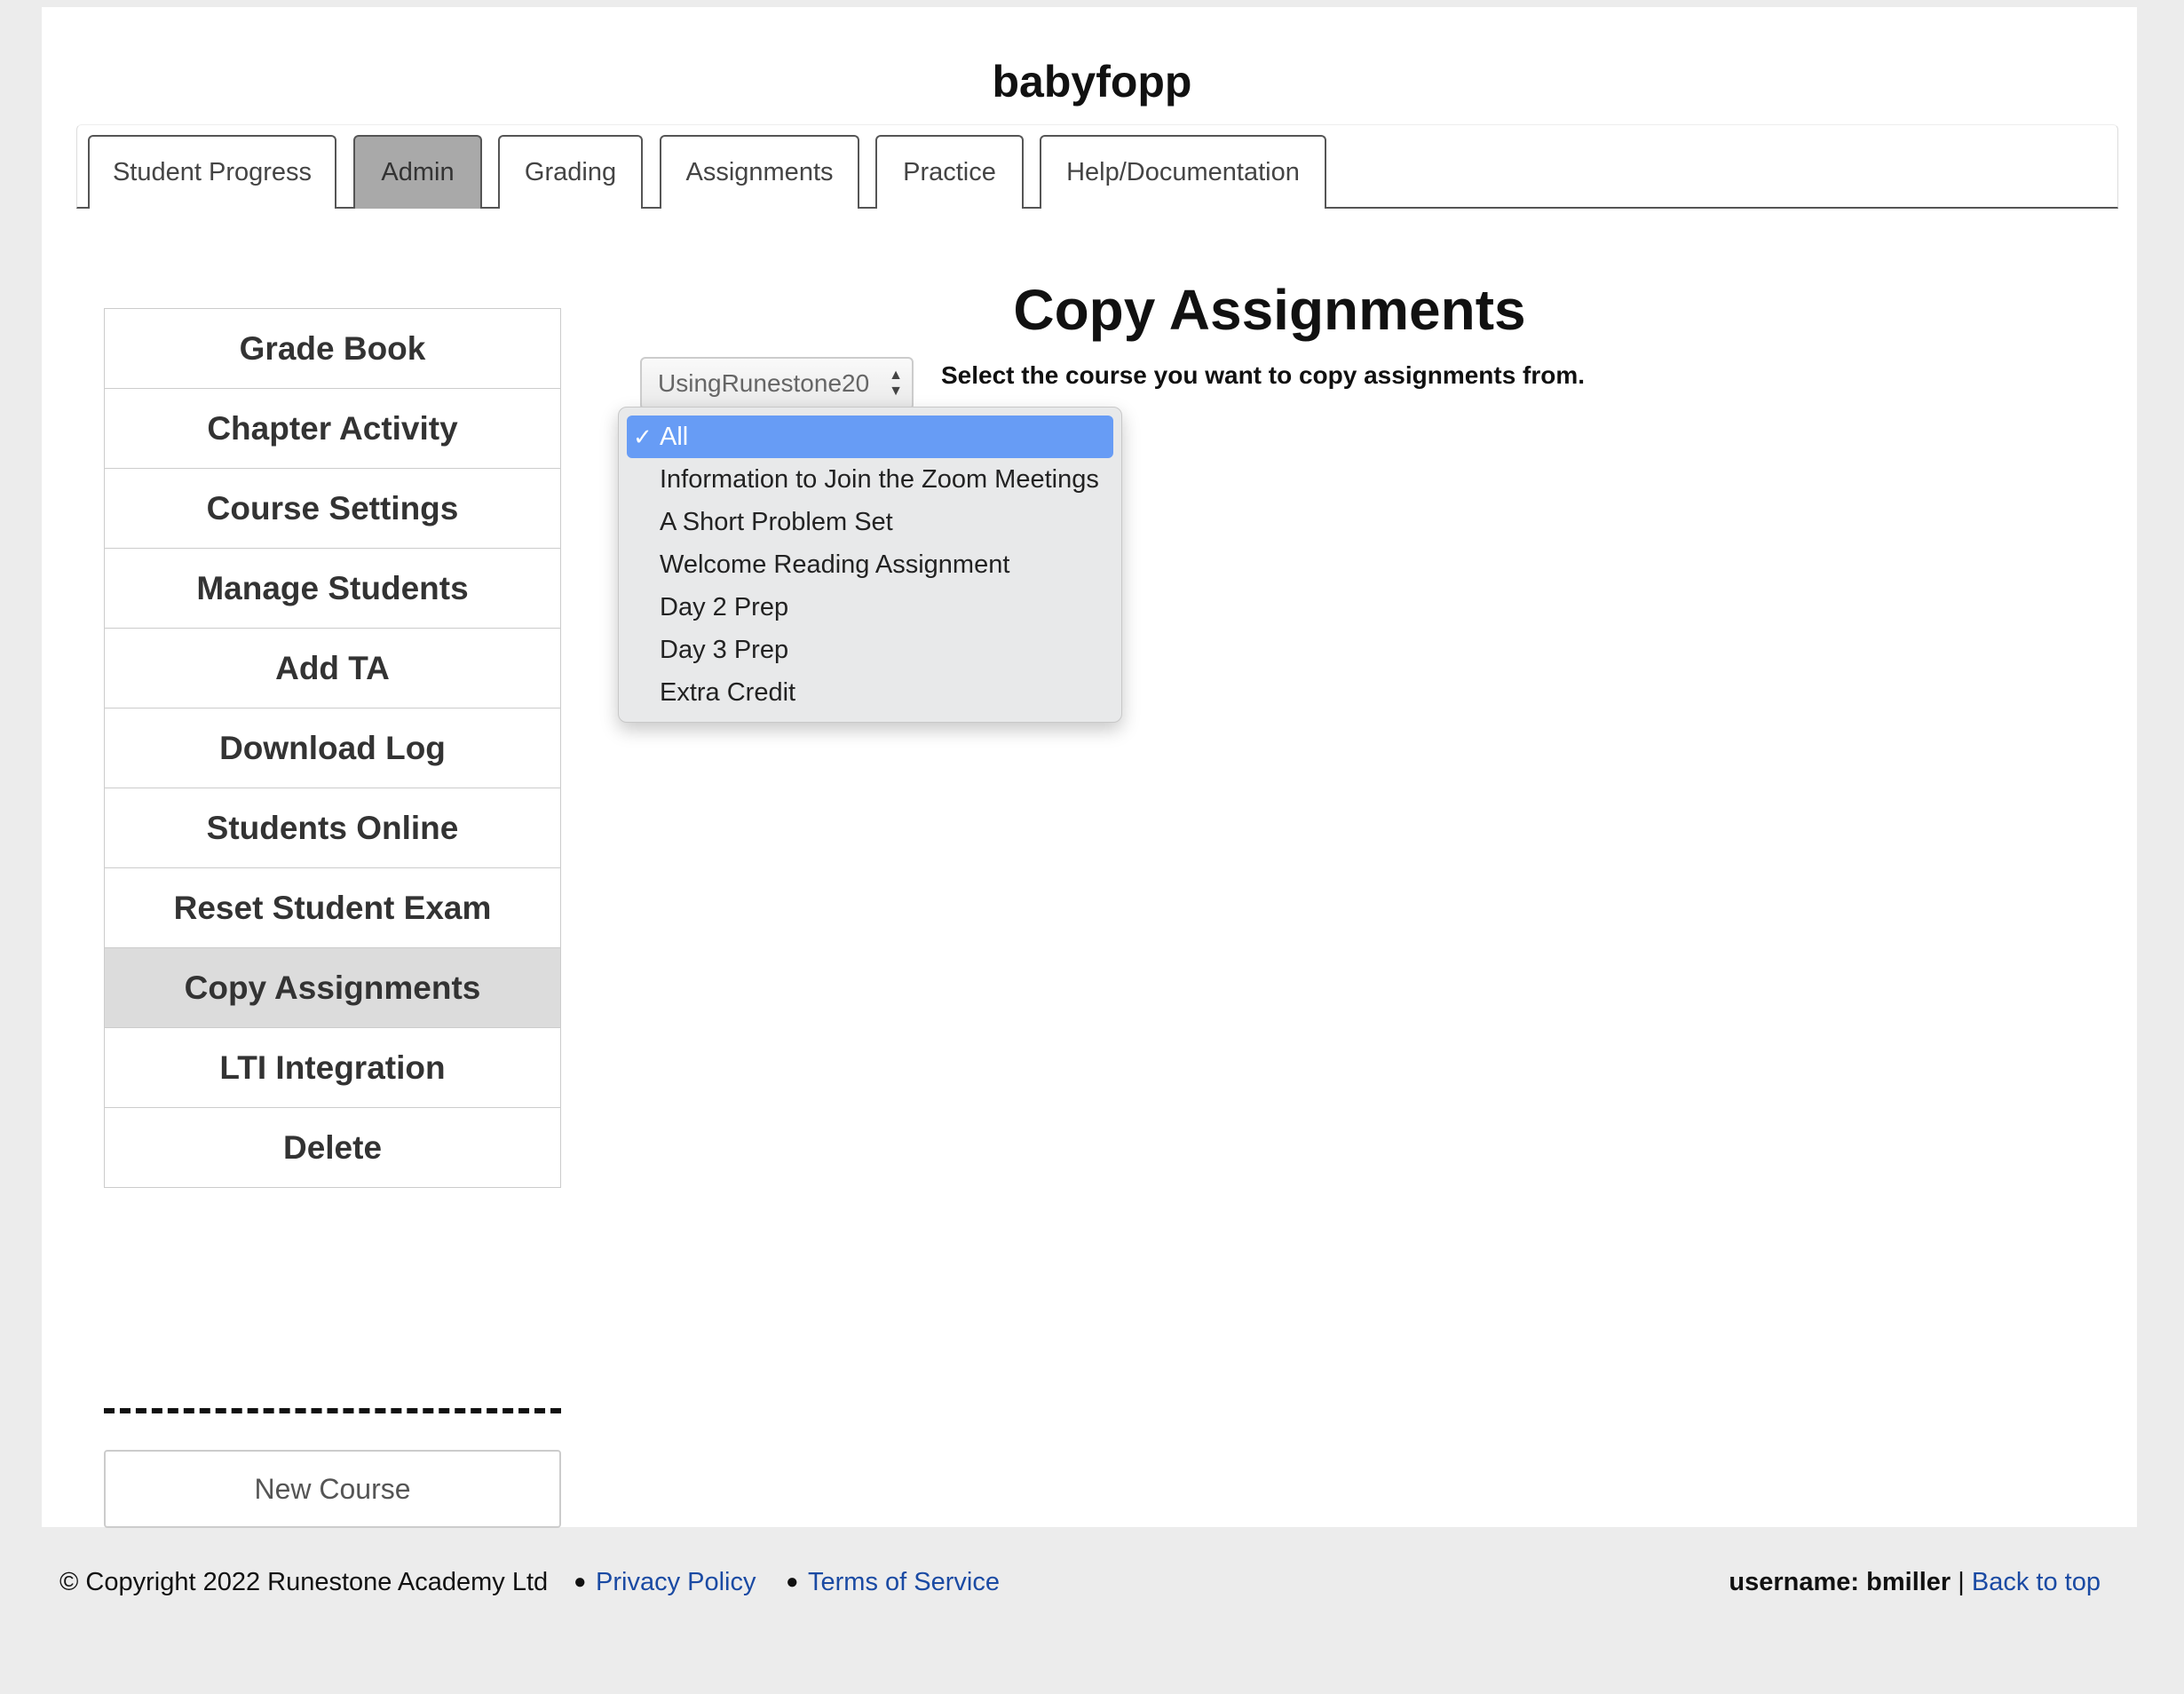 This screenshot has height=1694, width=2184. Describe the element at coordinates (870, 607) in the screenshot. I see `dropdown-option: Day 2 Prep` at that location.